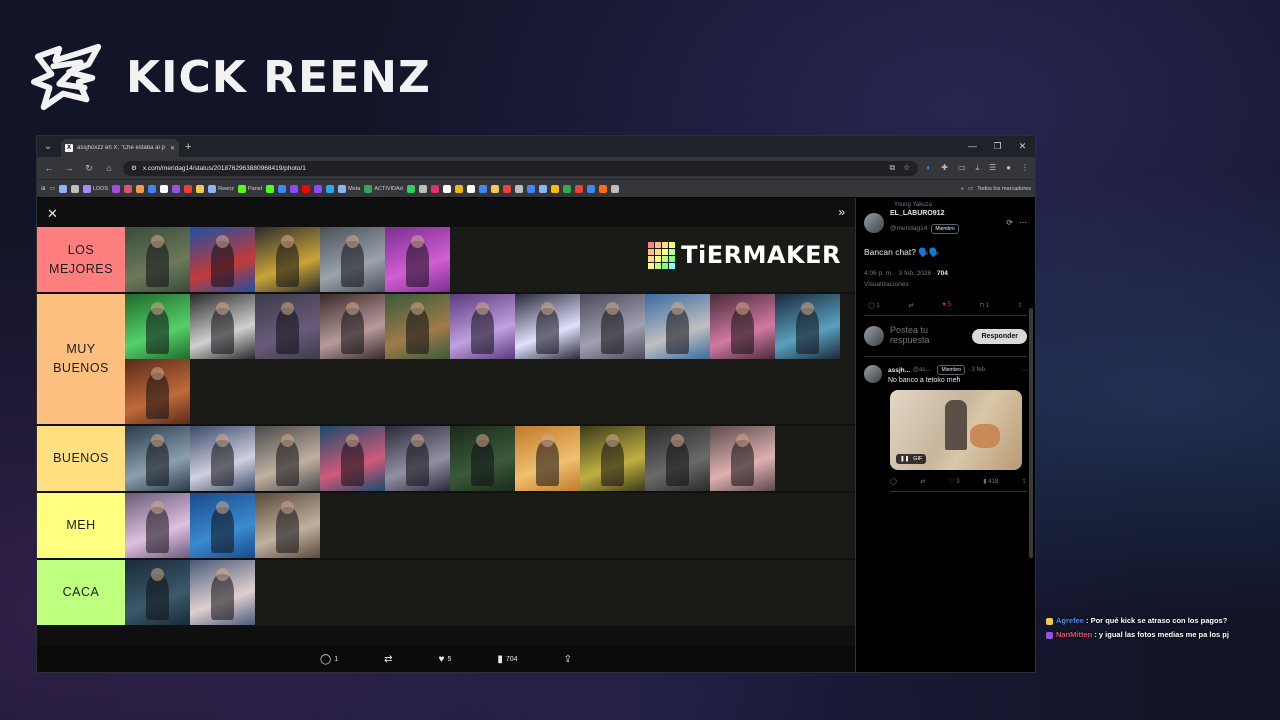  I want to click on like-action: ♥ 5, so click(445, 659).